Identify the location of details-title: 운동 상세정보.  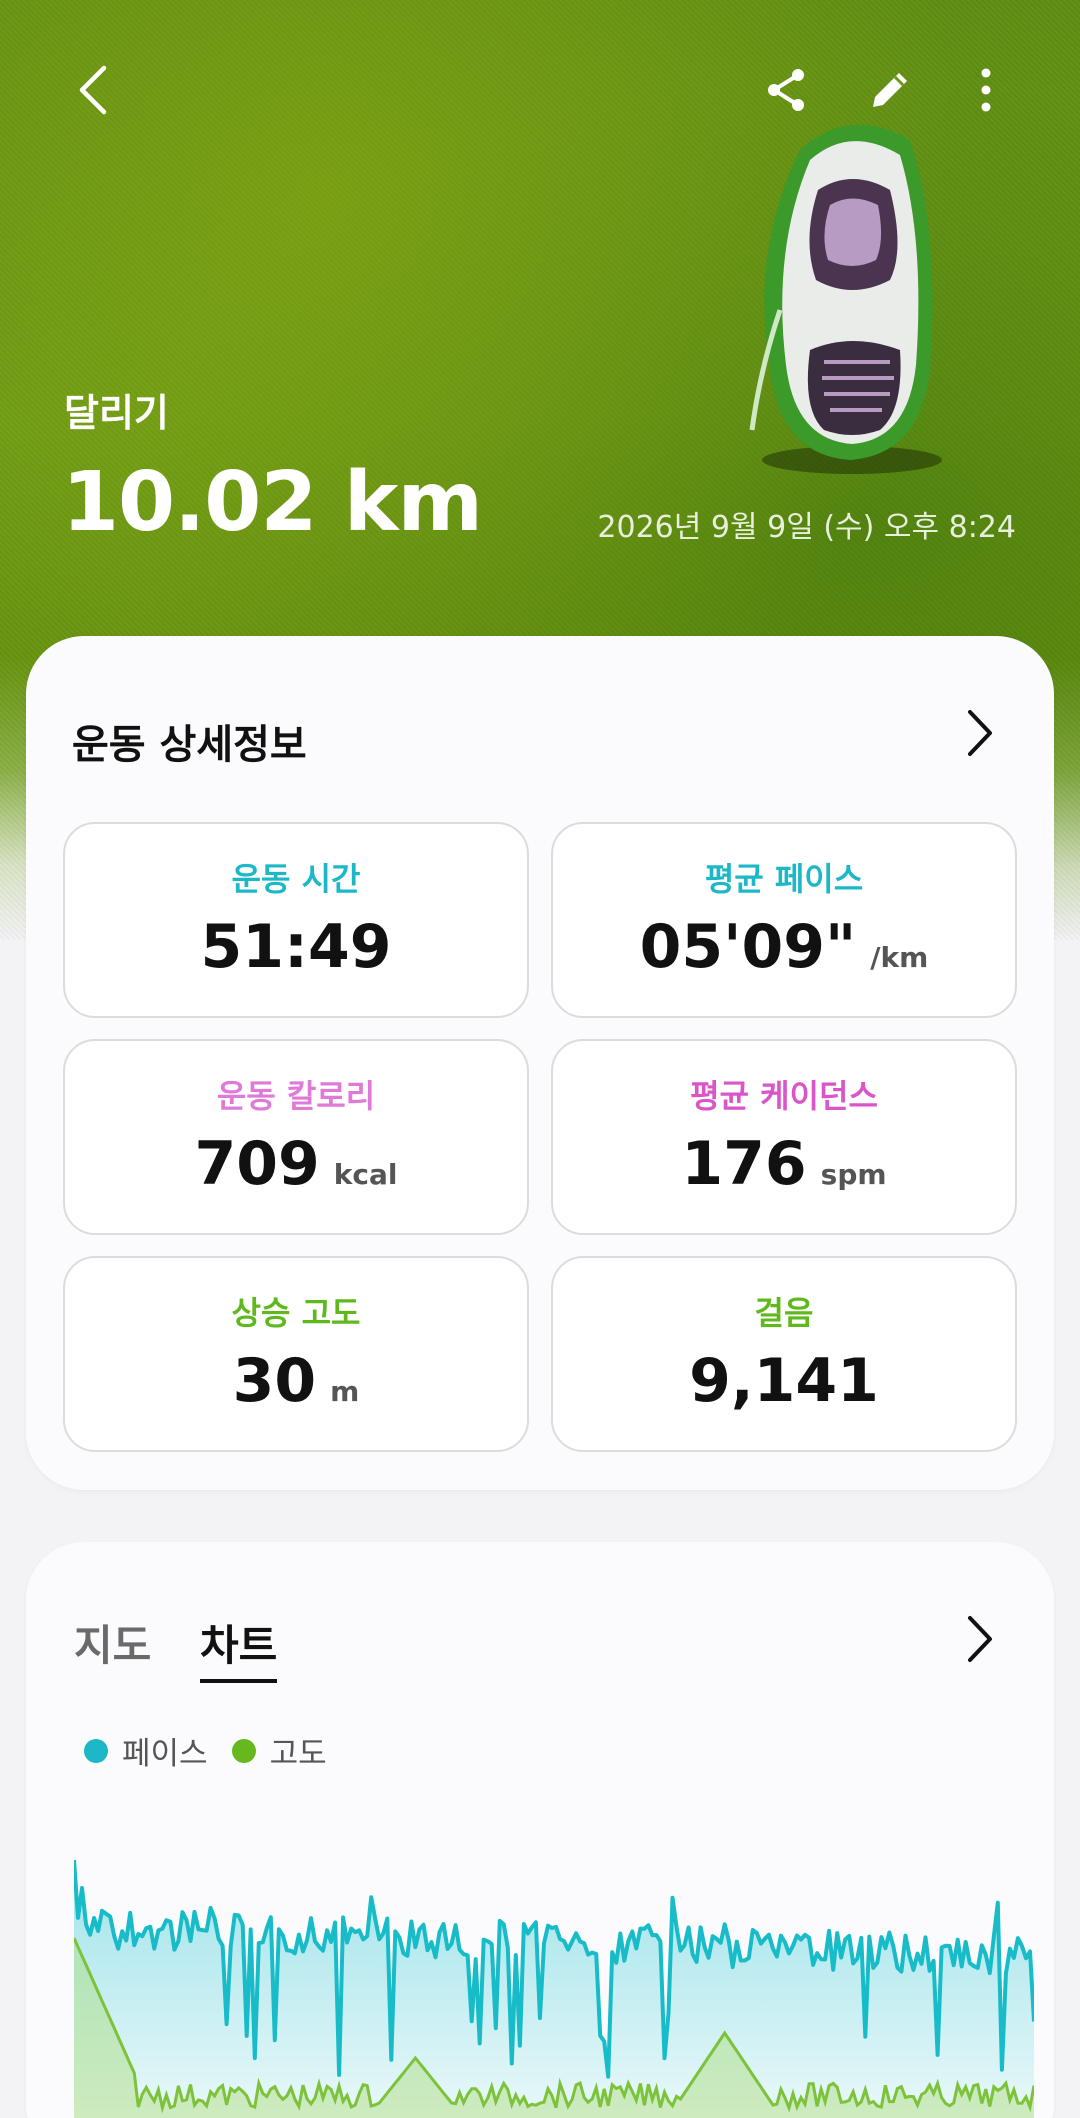
(189, 745).